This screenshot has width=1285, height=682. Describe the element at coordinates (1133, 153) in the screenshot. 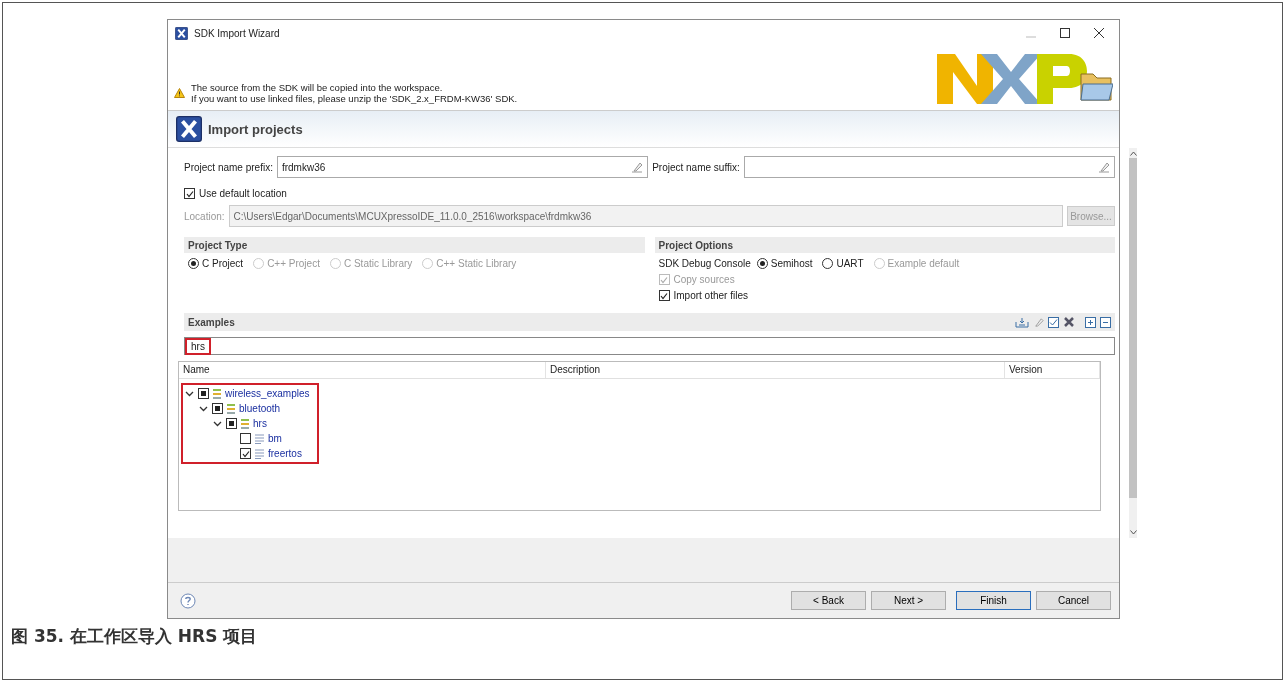

I see `scroll-up-icon` at that location.